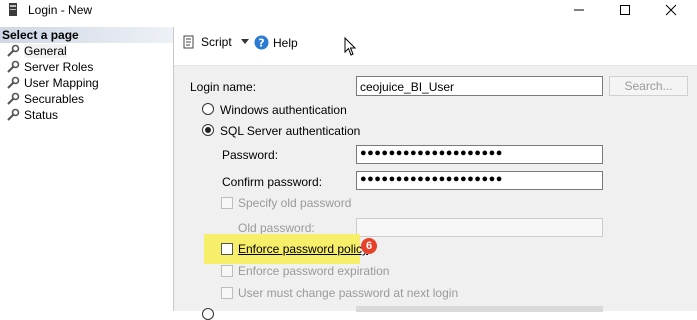 Image resolution: width=697 pixels, height=320 pixels. Describe the element at coordinates (59, 67) in the screenshot. I see `page-item-label: Server Roles` at that location.